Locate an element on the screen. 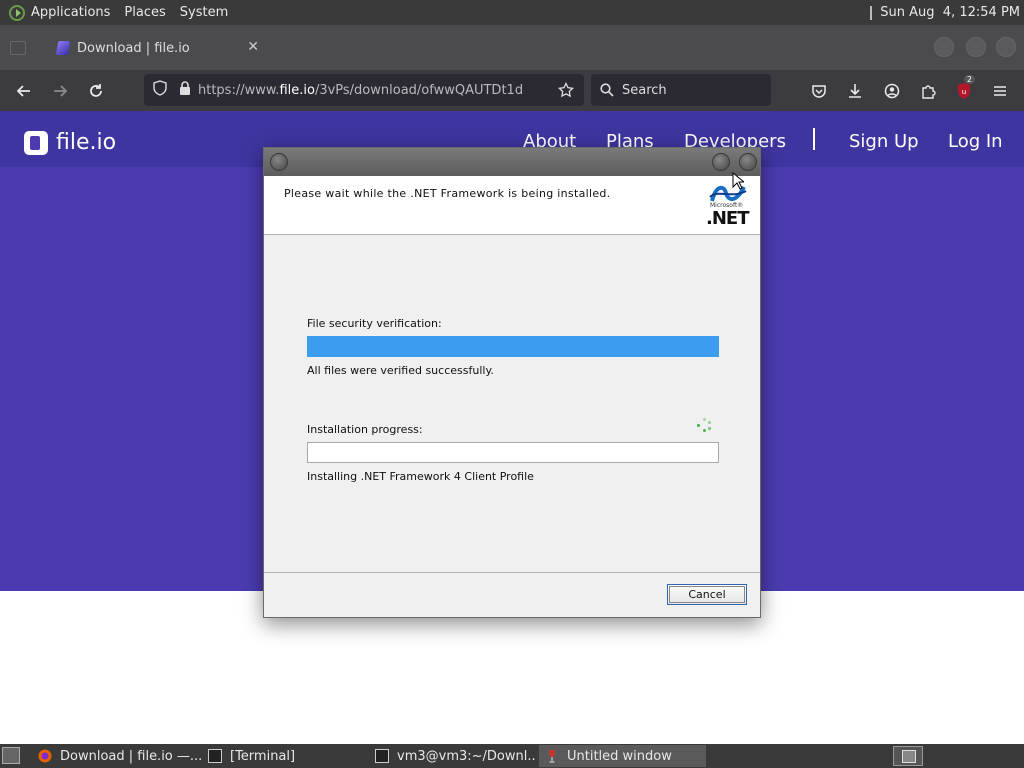  show-desktop-icon is located at coordinates (11, 755).